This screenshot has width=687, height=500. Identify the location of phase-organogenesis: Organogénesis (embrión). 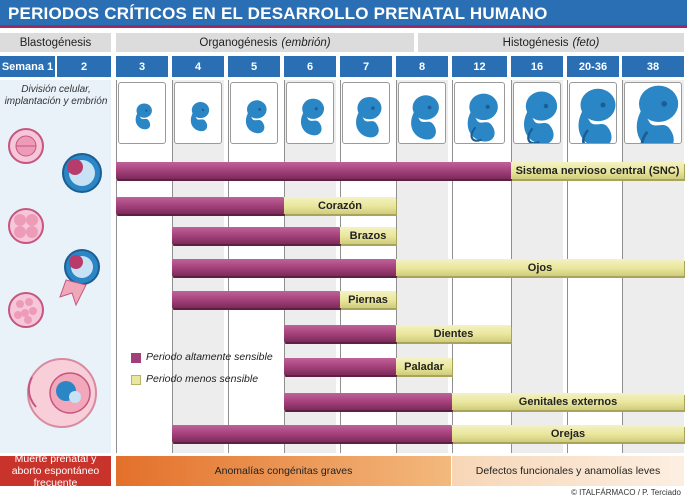
(265, 42).